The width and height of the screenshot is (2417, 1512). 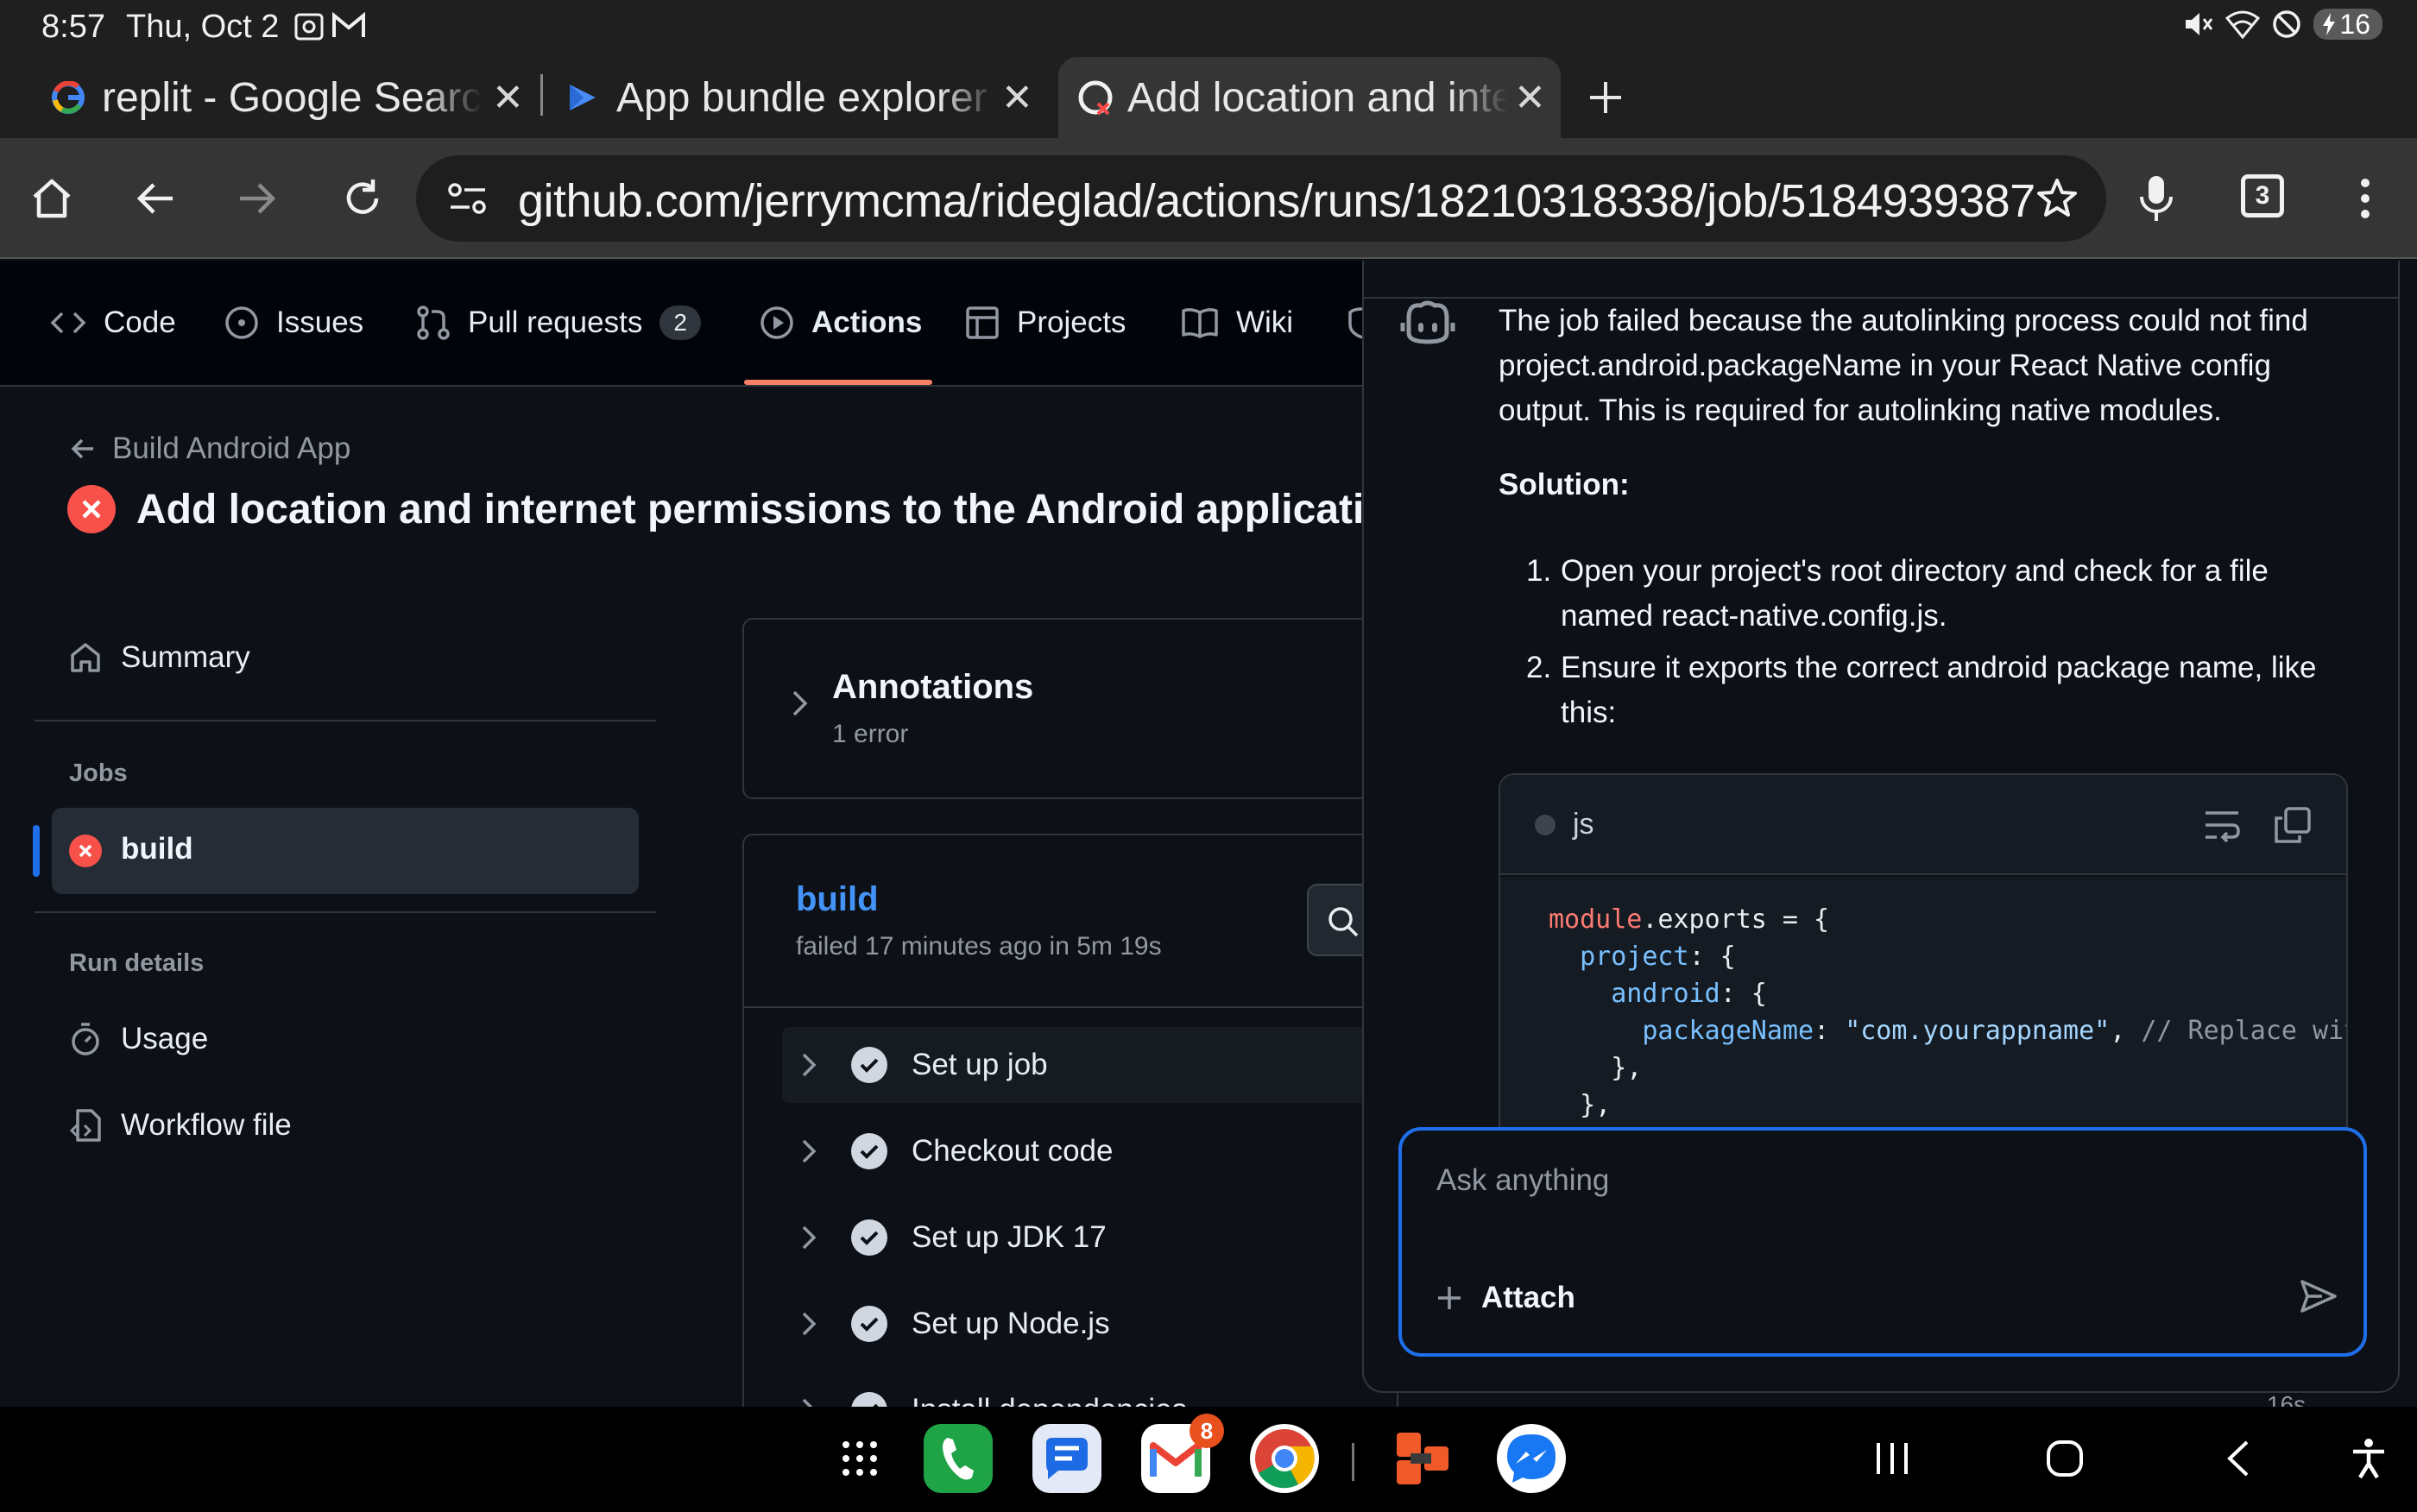 What do you see at coordinates (185, 657) in the screenshot?
I see `sidebar-item-label: Summary` at bounding box center [185, 657].